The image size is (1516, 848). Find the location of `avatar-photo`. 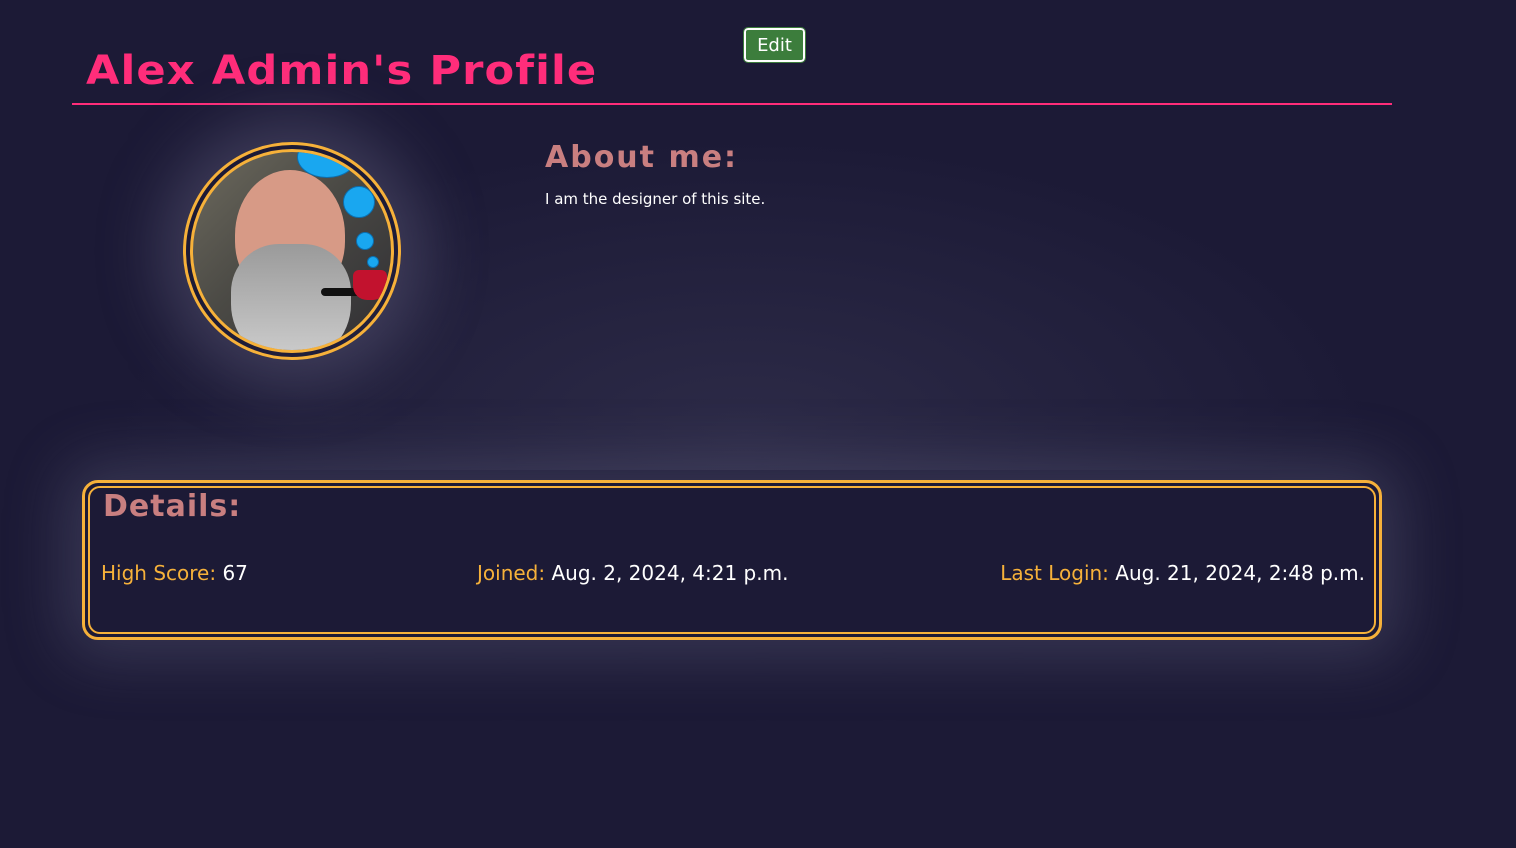

avatar-photo is located at coordinates (292, 251).